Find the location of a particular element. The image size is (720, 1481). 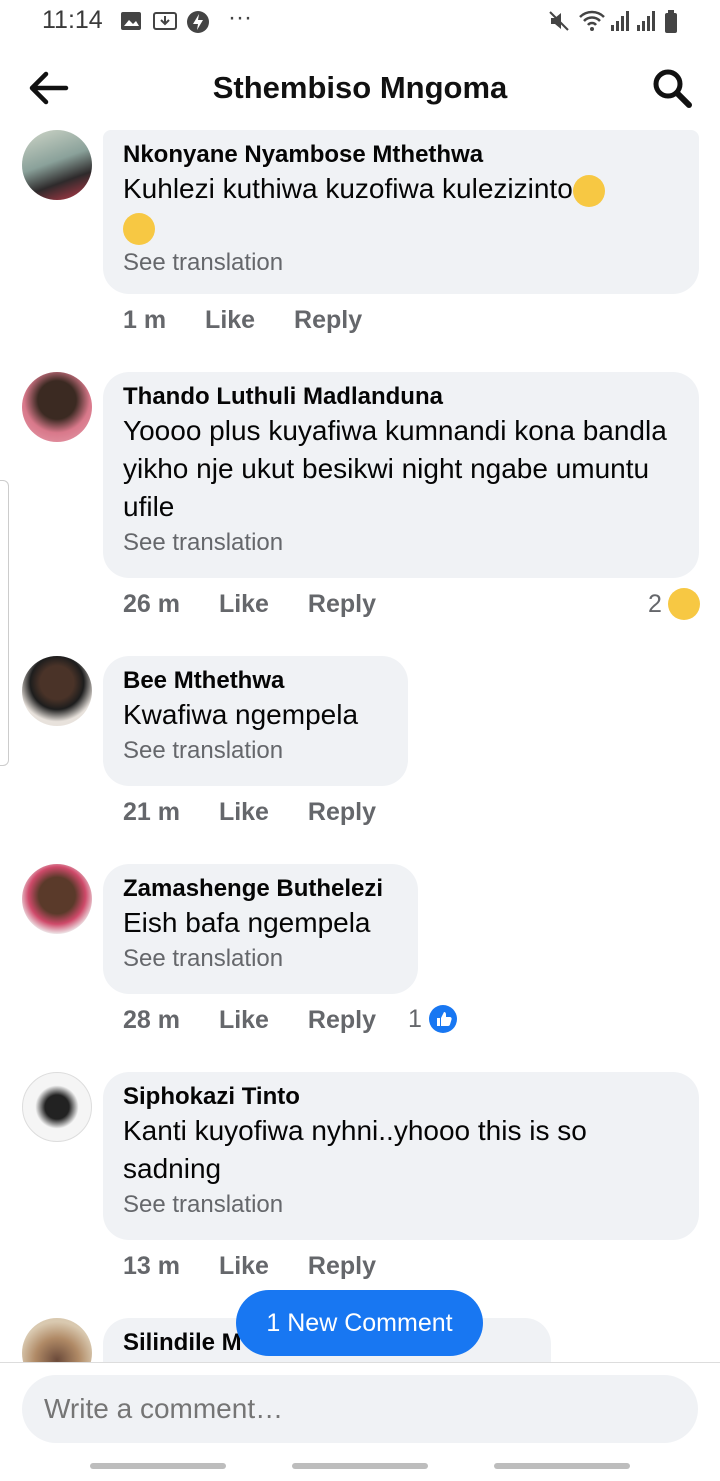

search-icon is located at coordinates (672, 88).